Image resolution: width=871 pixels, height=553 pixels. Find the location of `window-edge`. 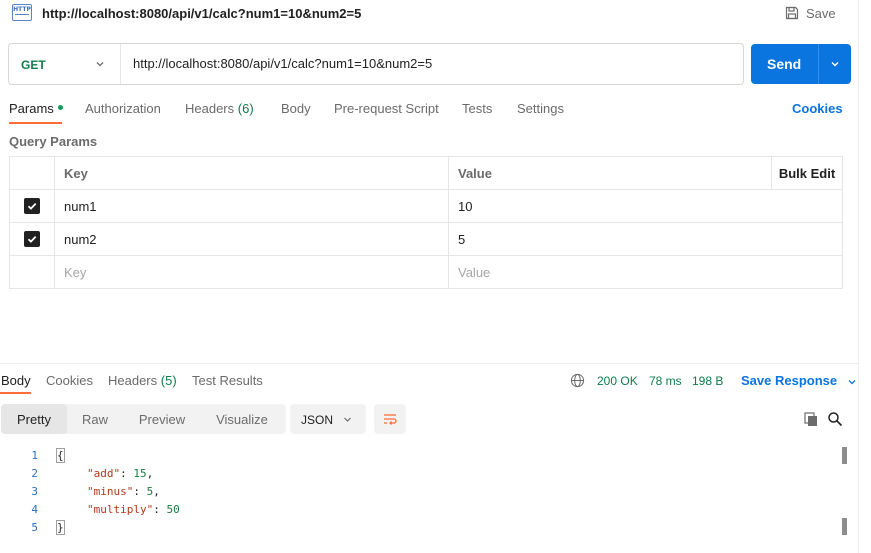

window-edge is located at coordinates (858, 276).